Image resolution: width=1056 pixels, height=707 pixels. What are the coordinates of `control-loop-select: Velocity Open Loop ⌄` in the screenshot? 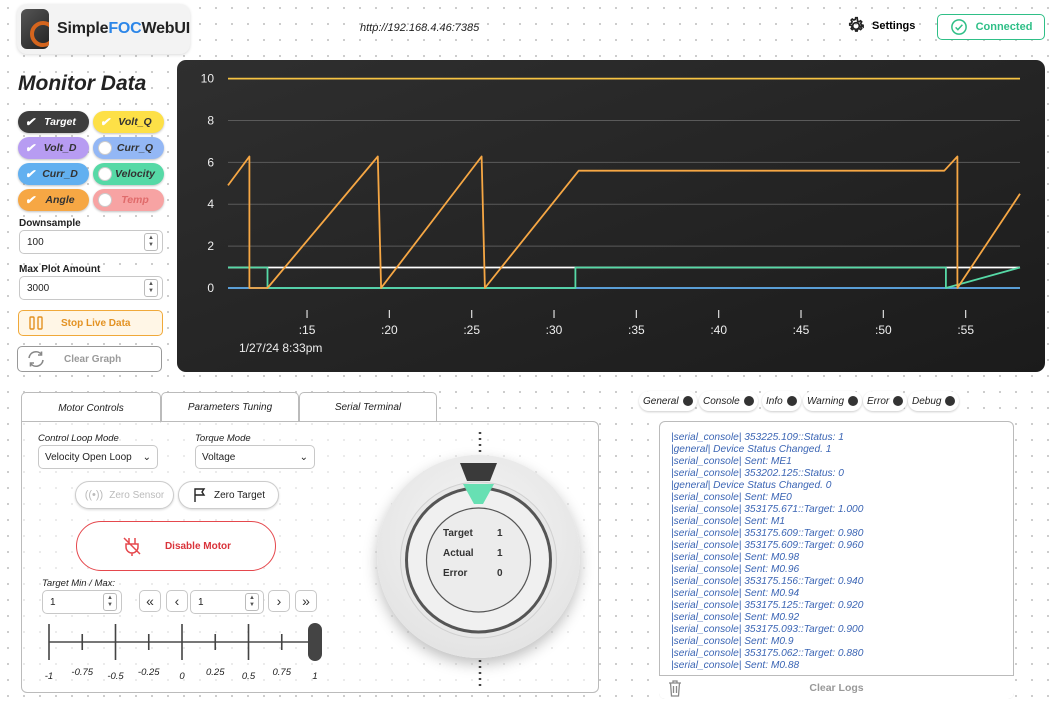 It's located at (98, 457).